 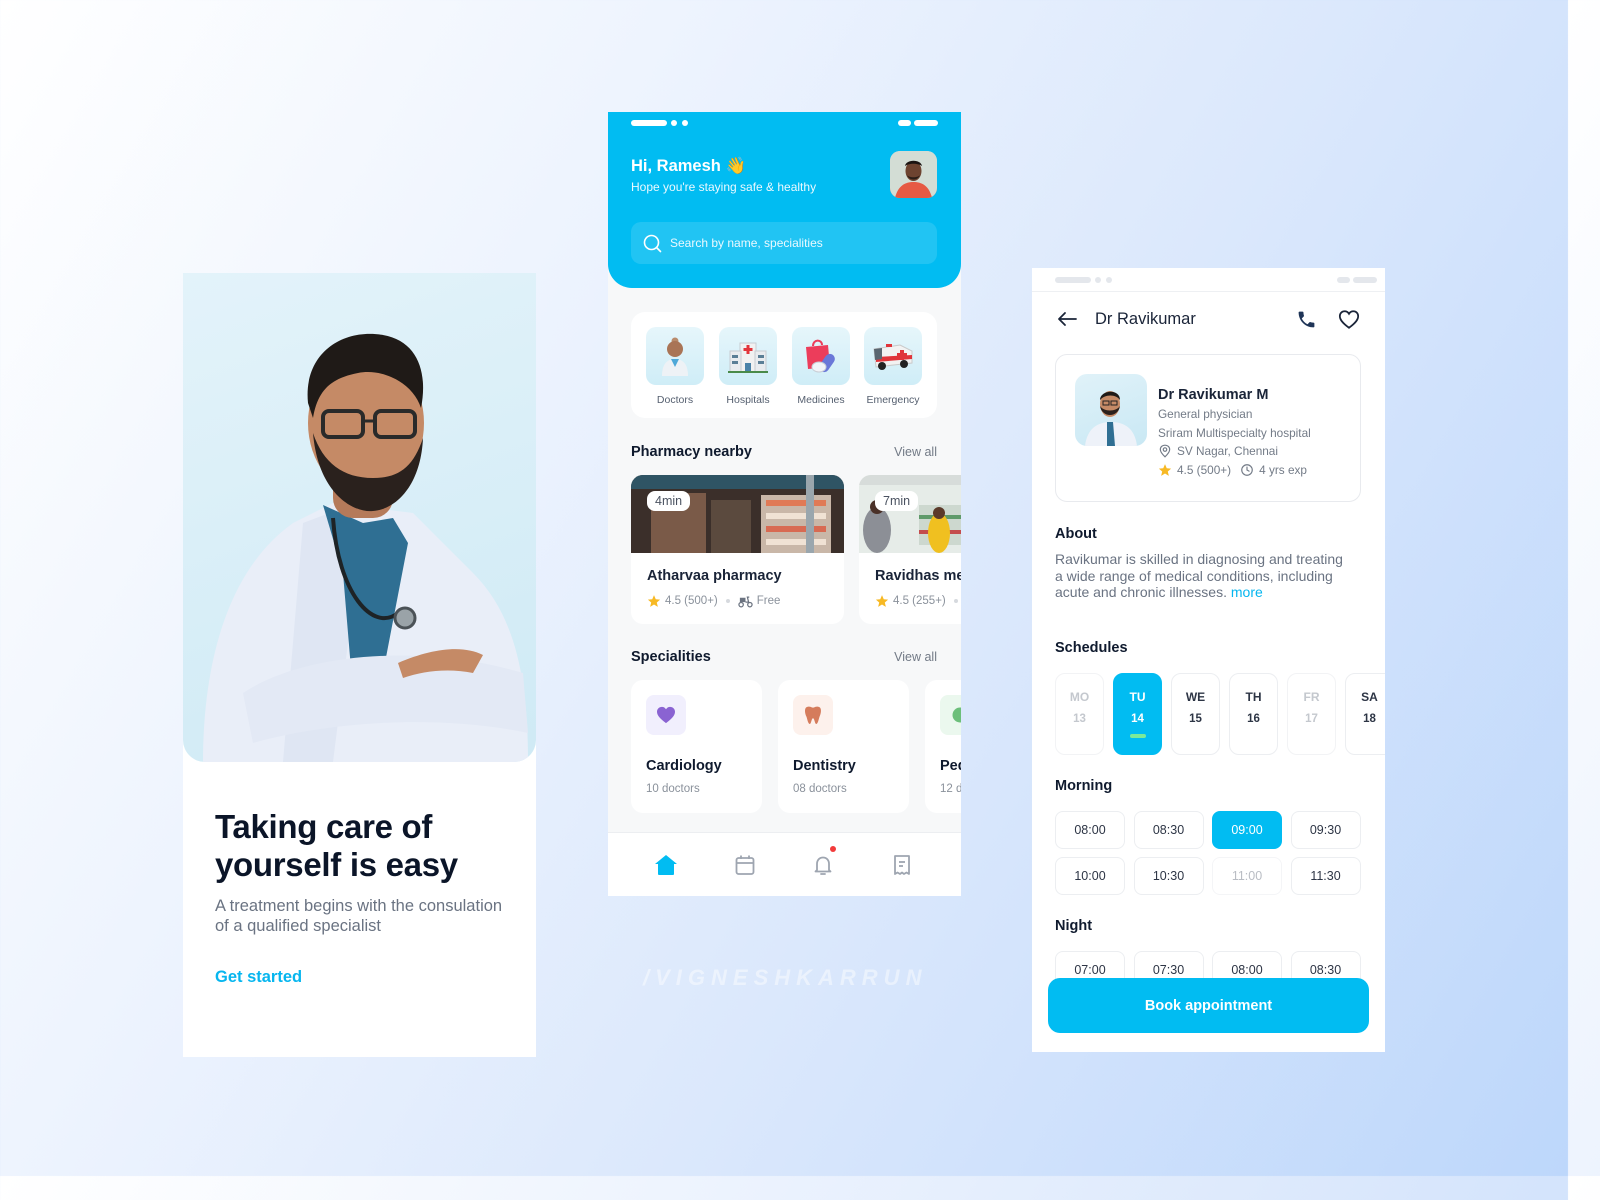 What do you see at coordinates (1067, 319) in the screenshot?
I see `back-arrow-icon` at bounding box center [1067, 319].